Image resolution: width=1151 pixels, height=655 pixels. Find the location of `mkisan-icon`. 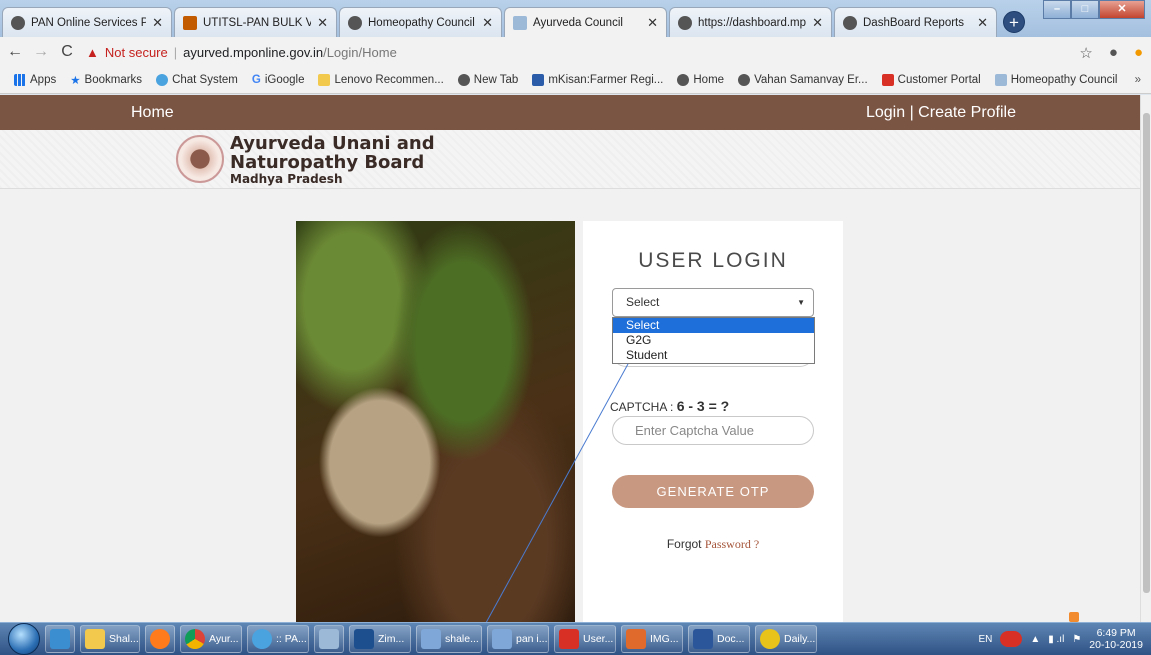

mkisan-icon is located at coordinates (538, 80).